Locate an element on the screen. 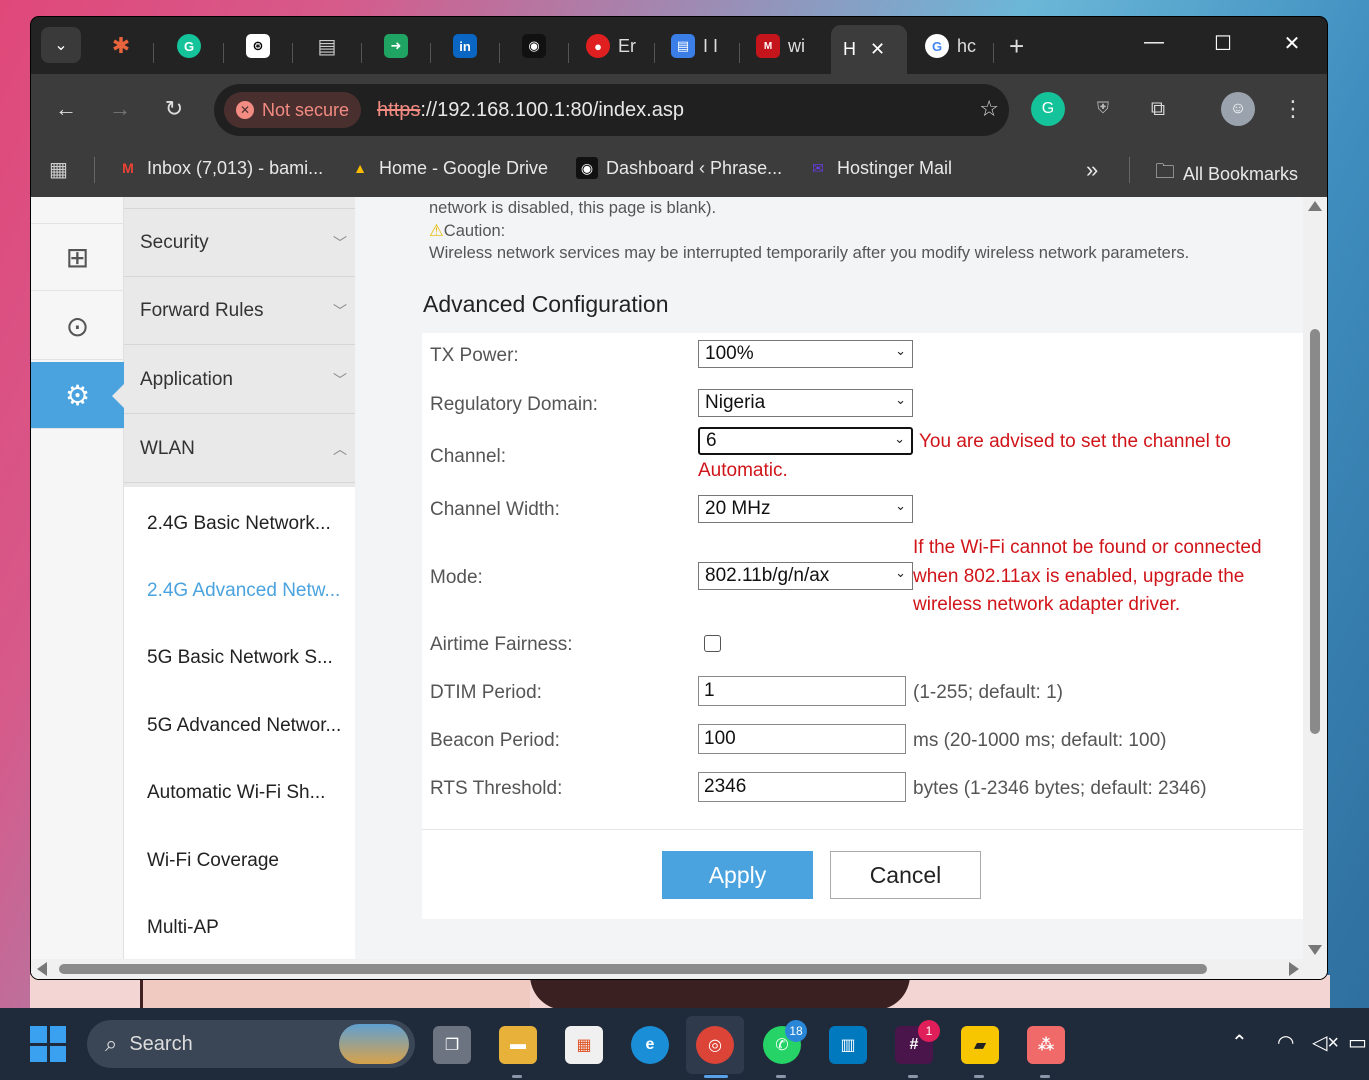 This screenshot has height=1080, width=1369. menu-item-forward-rules: Forward Rules ﹀ is located at coordinates (239, 311).